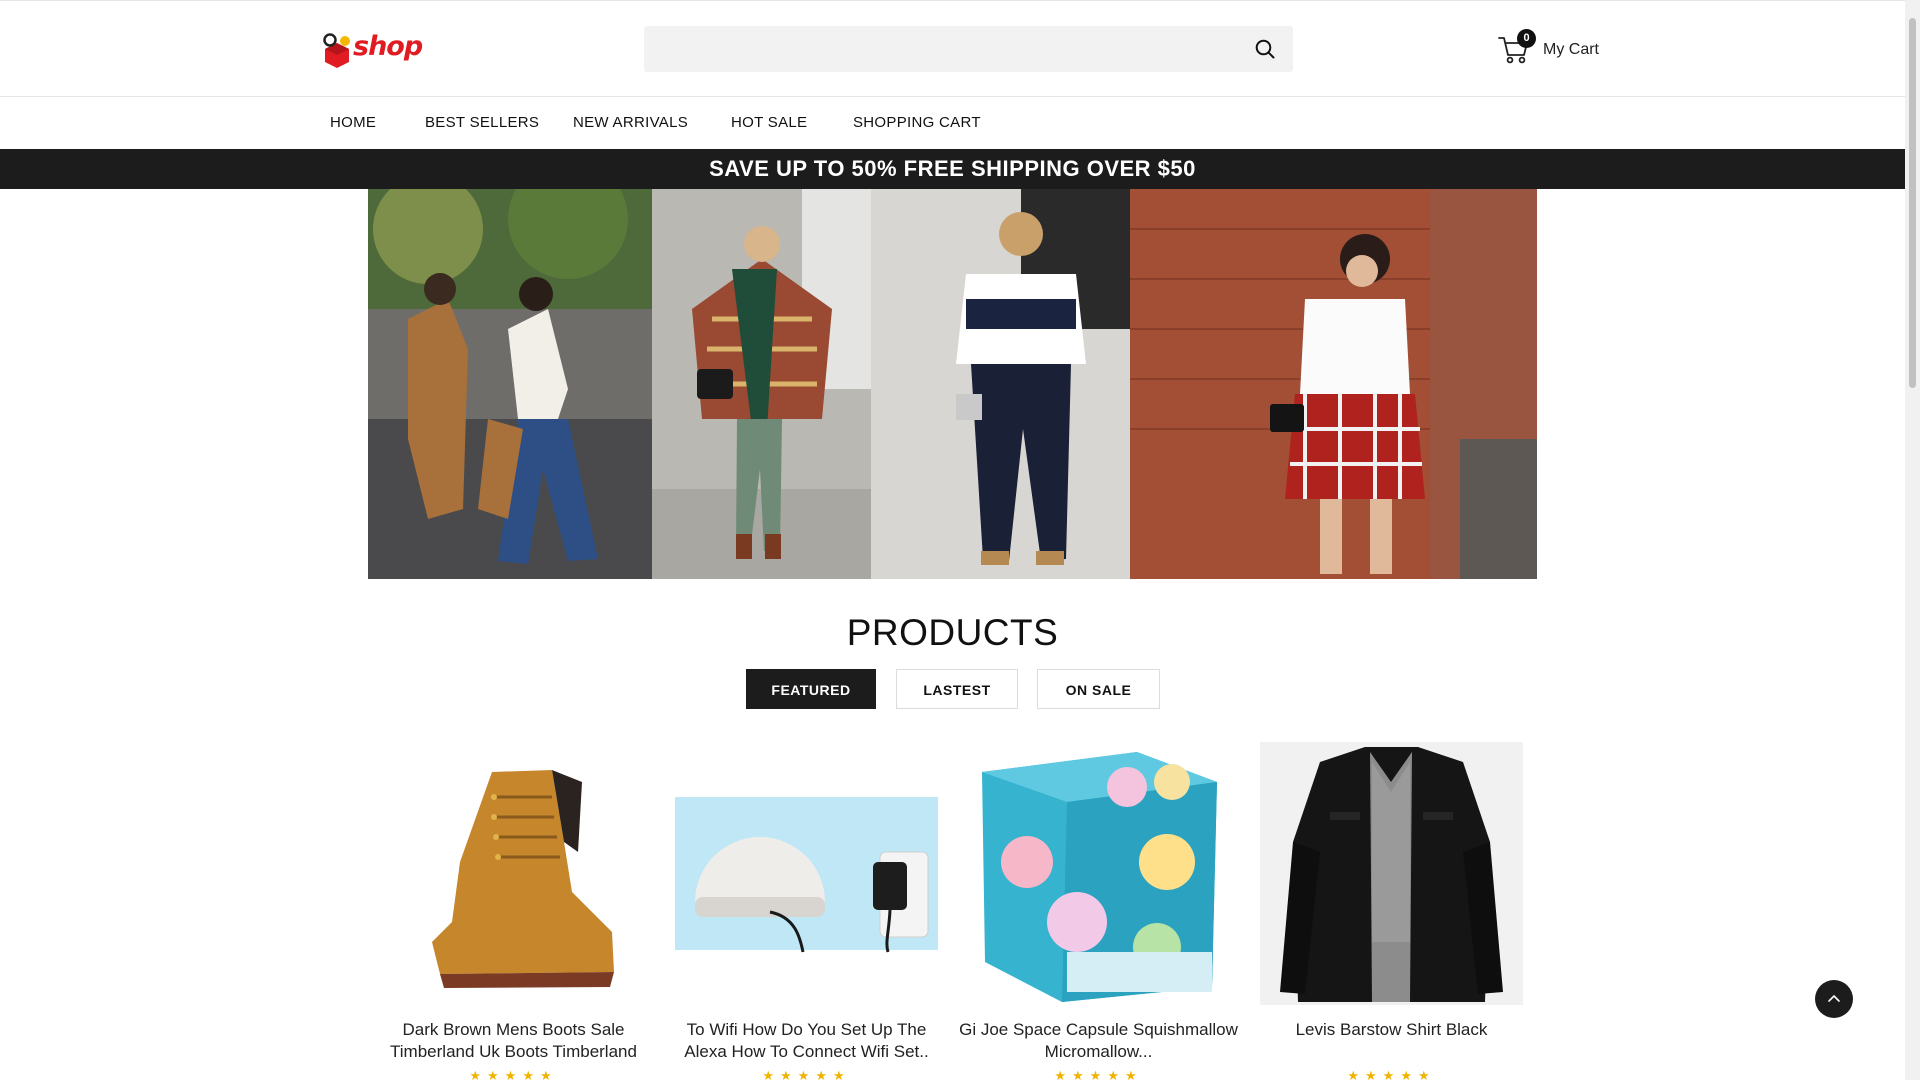 This screenshot has width=1920, height=1084. I want to click on nav-item-best-sellers: BEST SELLERS, so click(482, 122).